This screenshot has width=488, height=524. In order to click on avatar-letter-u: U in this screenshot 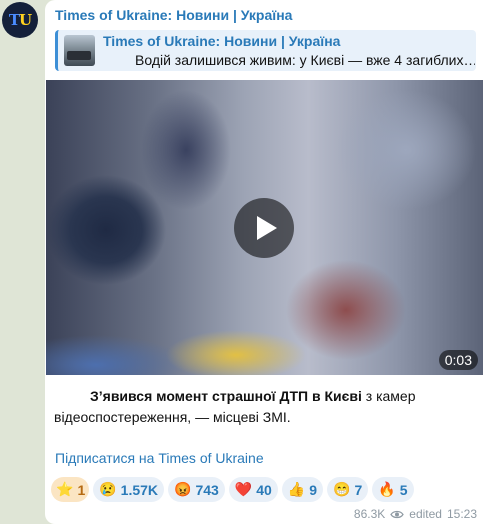, I will do `click(25, 20)`.